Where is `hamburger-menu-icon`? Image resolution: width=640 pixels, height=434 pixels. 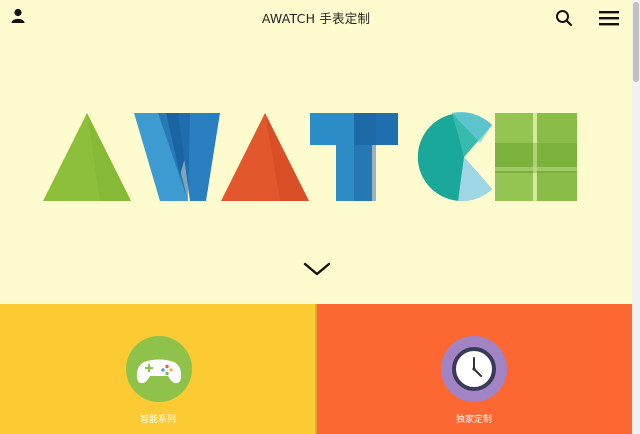
hamburger-menu-icon is located at coordinates (609, 18).